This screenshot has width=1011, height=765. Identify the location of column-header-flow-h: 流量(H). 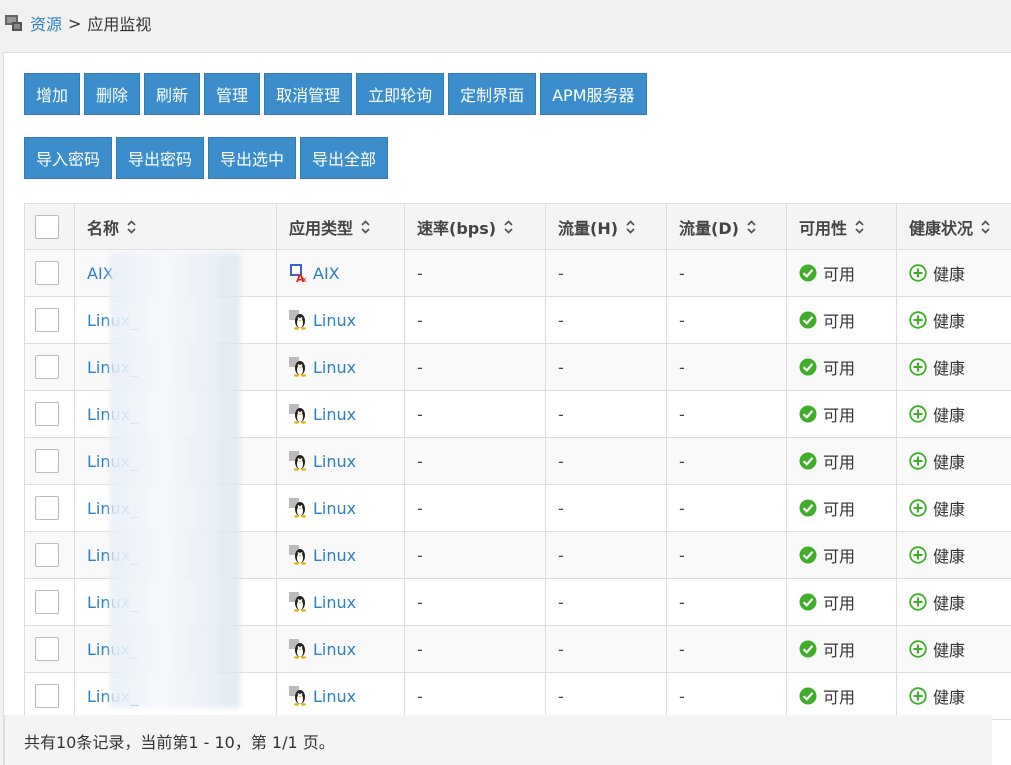
(606, 226).